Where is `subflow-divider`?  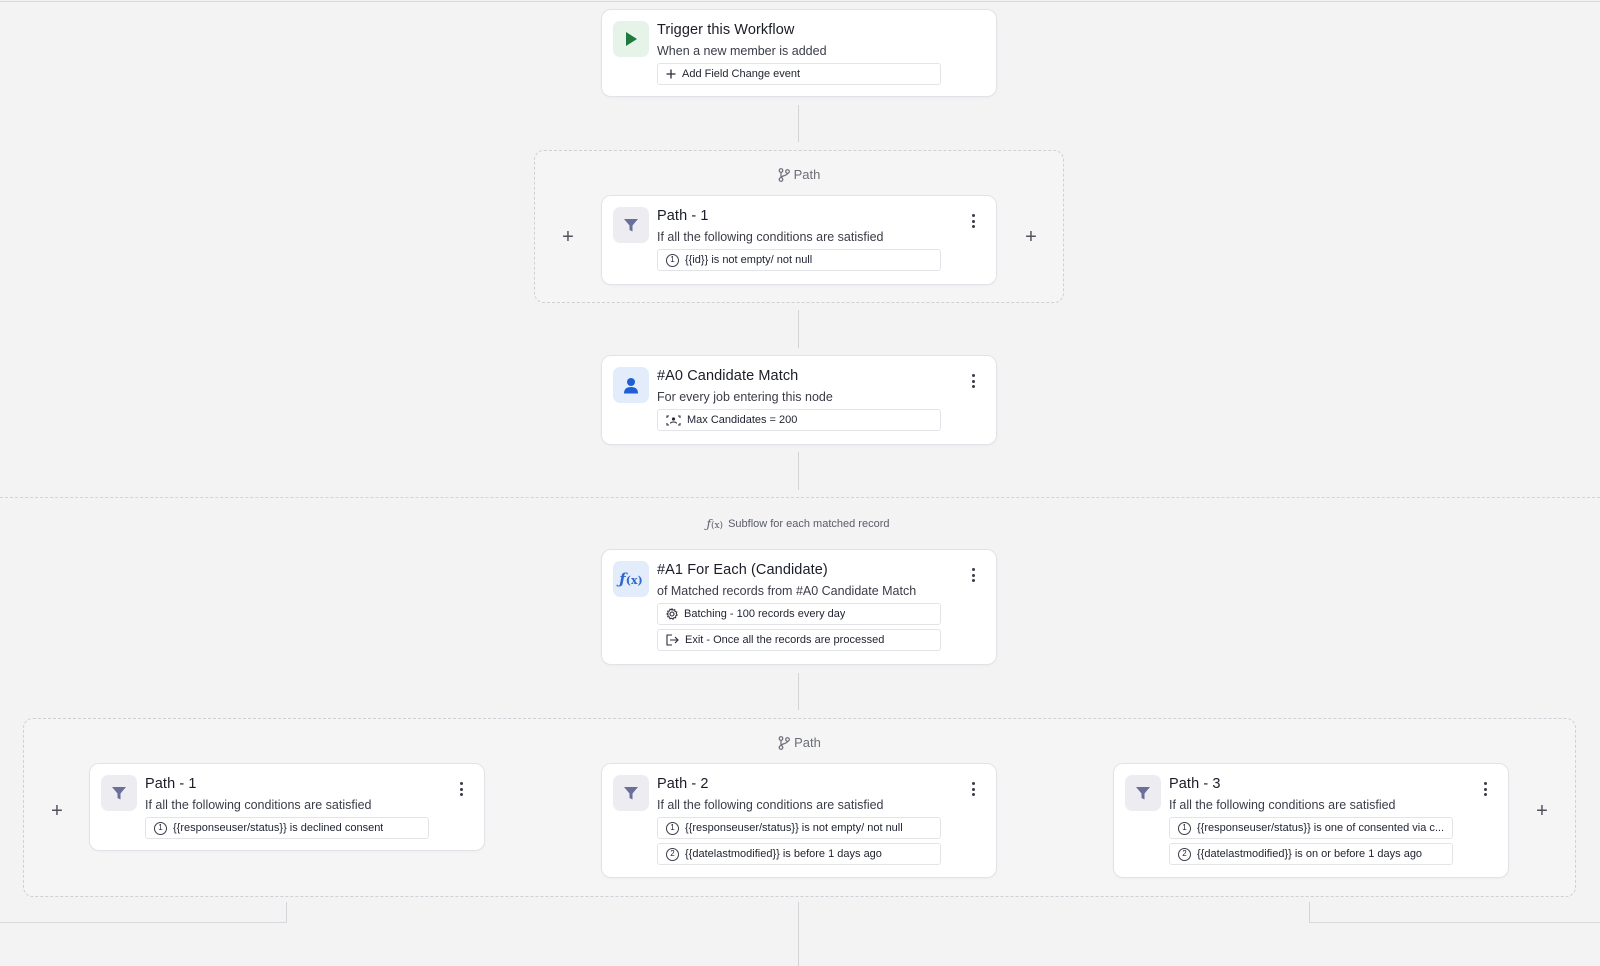
subflow-divider is located at coordinates (800, 497).